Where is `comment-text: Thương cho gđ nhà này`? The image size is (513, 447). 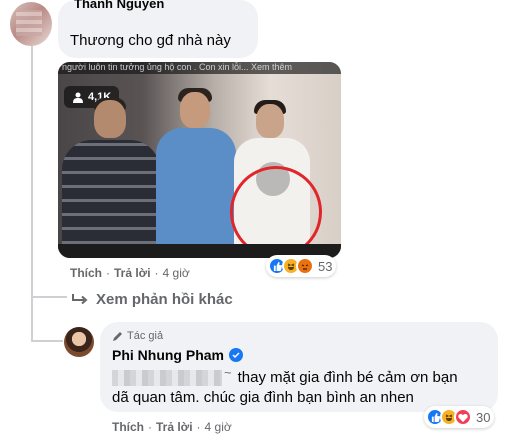 comment-text: Thương cho gđ nhà này is located at coordinates (150, 40).